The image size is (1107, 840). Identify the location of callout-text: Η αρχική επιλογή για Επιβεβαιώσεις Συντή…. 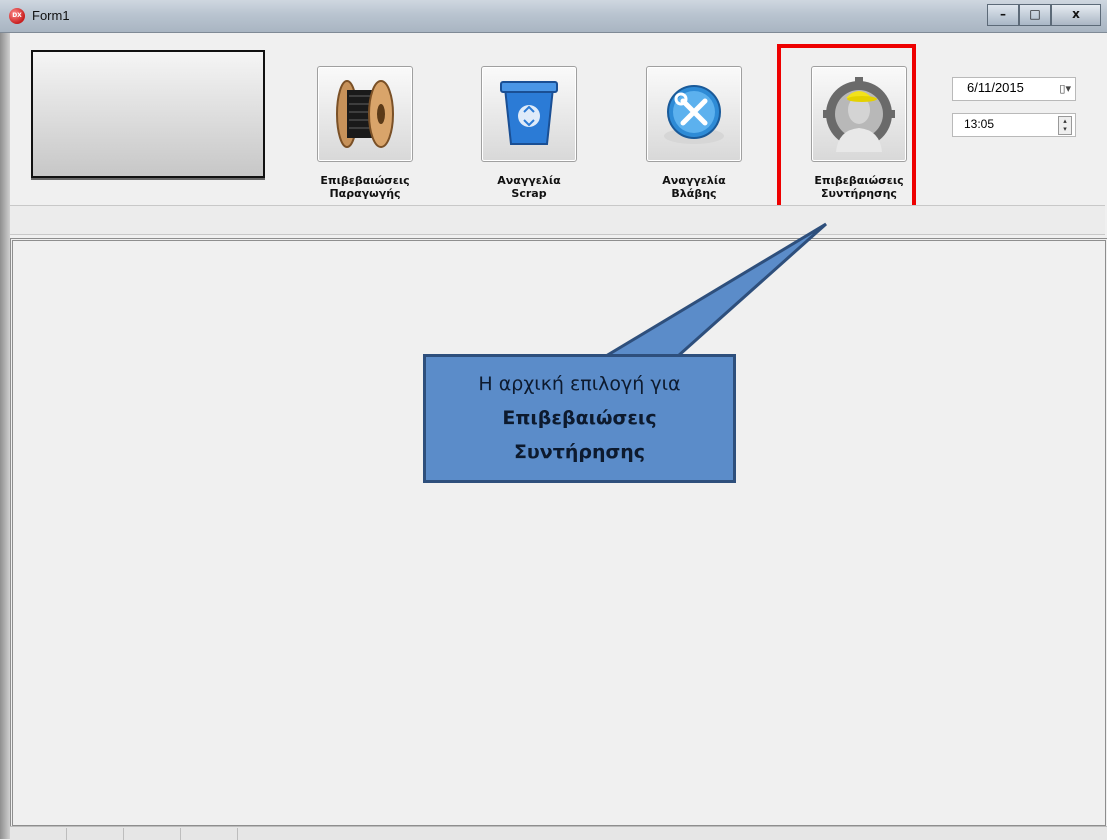
(579, 418).